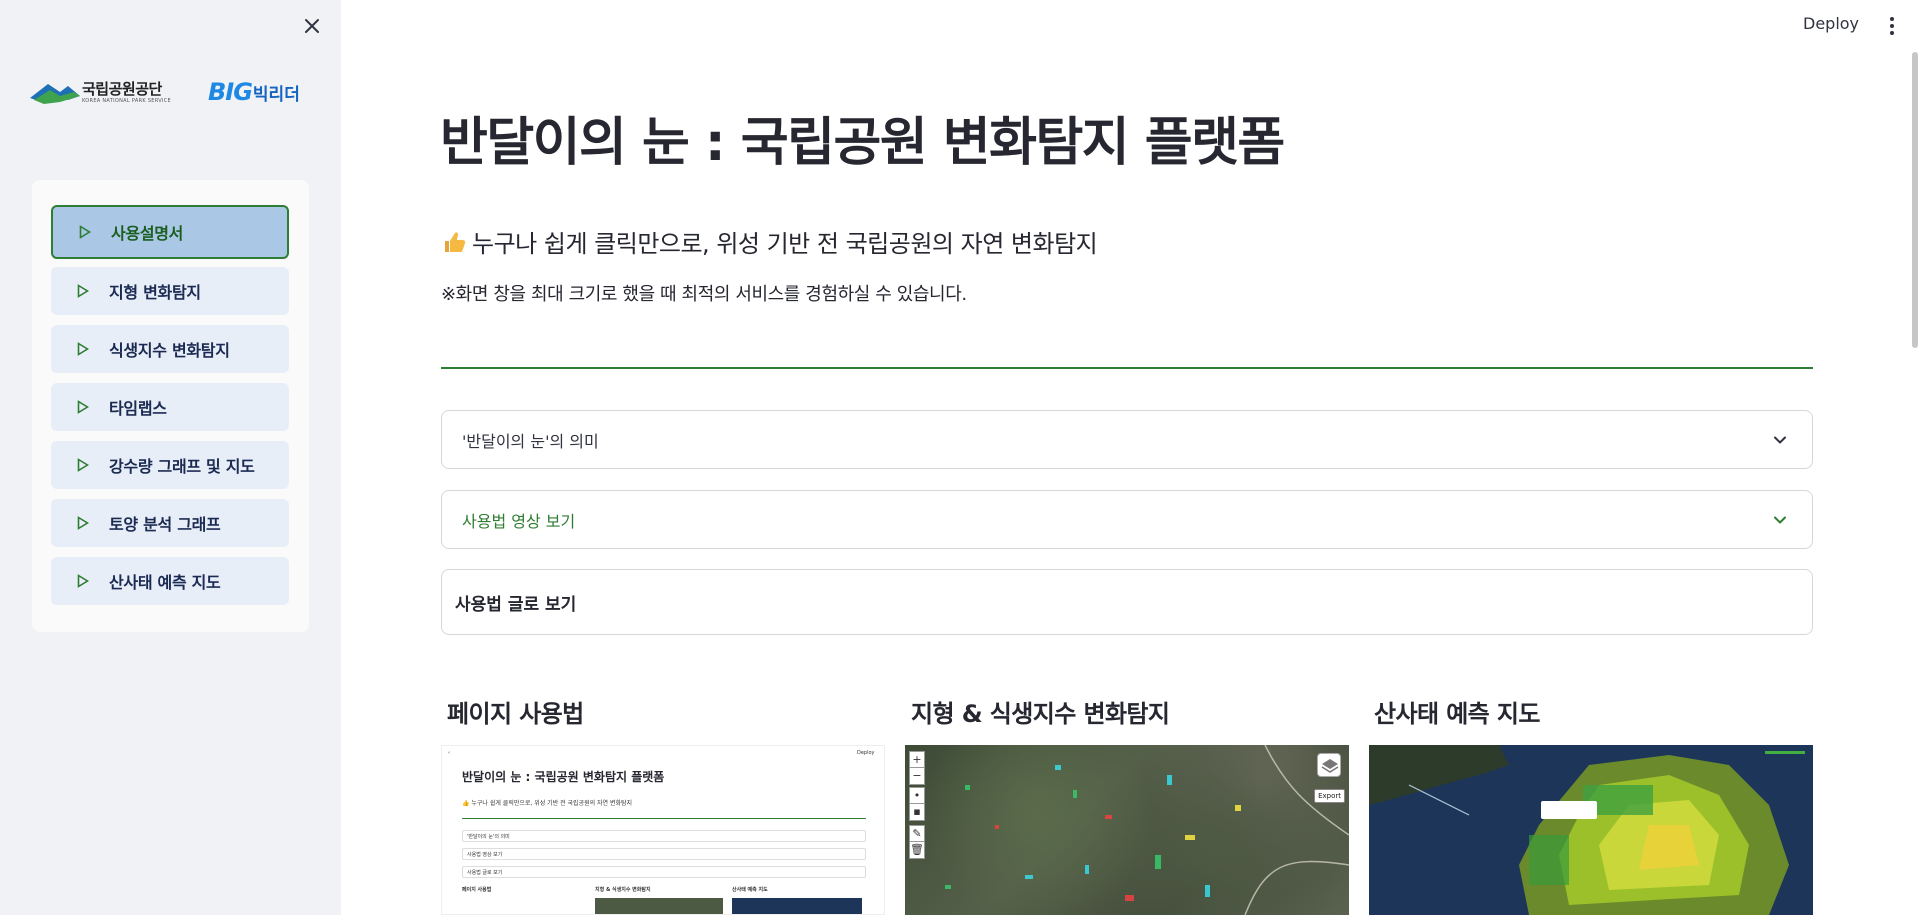  I want to click on section-title-page-usage: 페이지 사용법, so click(515, 714).